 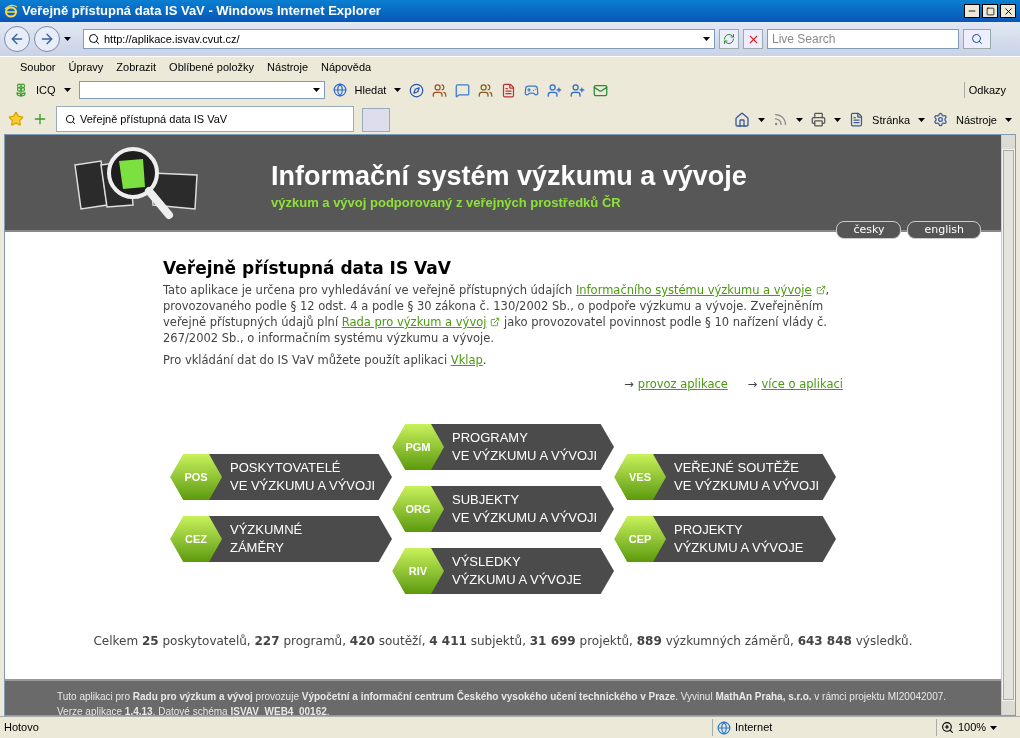 I want to click on code-badge: CEP, so click(x=640, y=539).